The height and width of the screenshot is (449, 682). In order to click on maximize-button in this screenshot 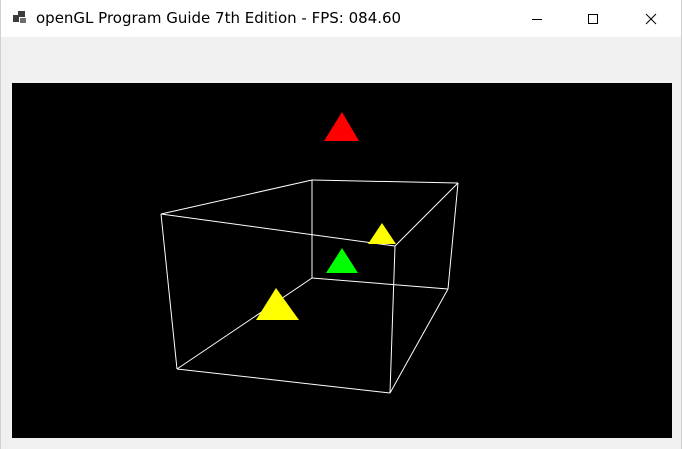, I will do `click(593, 18)`.